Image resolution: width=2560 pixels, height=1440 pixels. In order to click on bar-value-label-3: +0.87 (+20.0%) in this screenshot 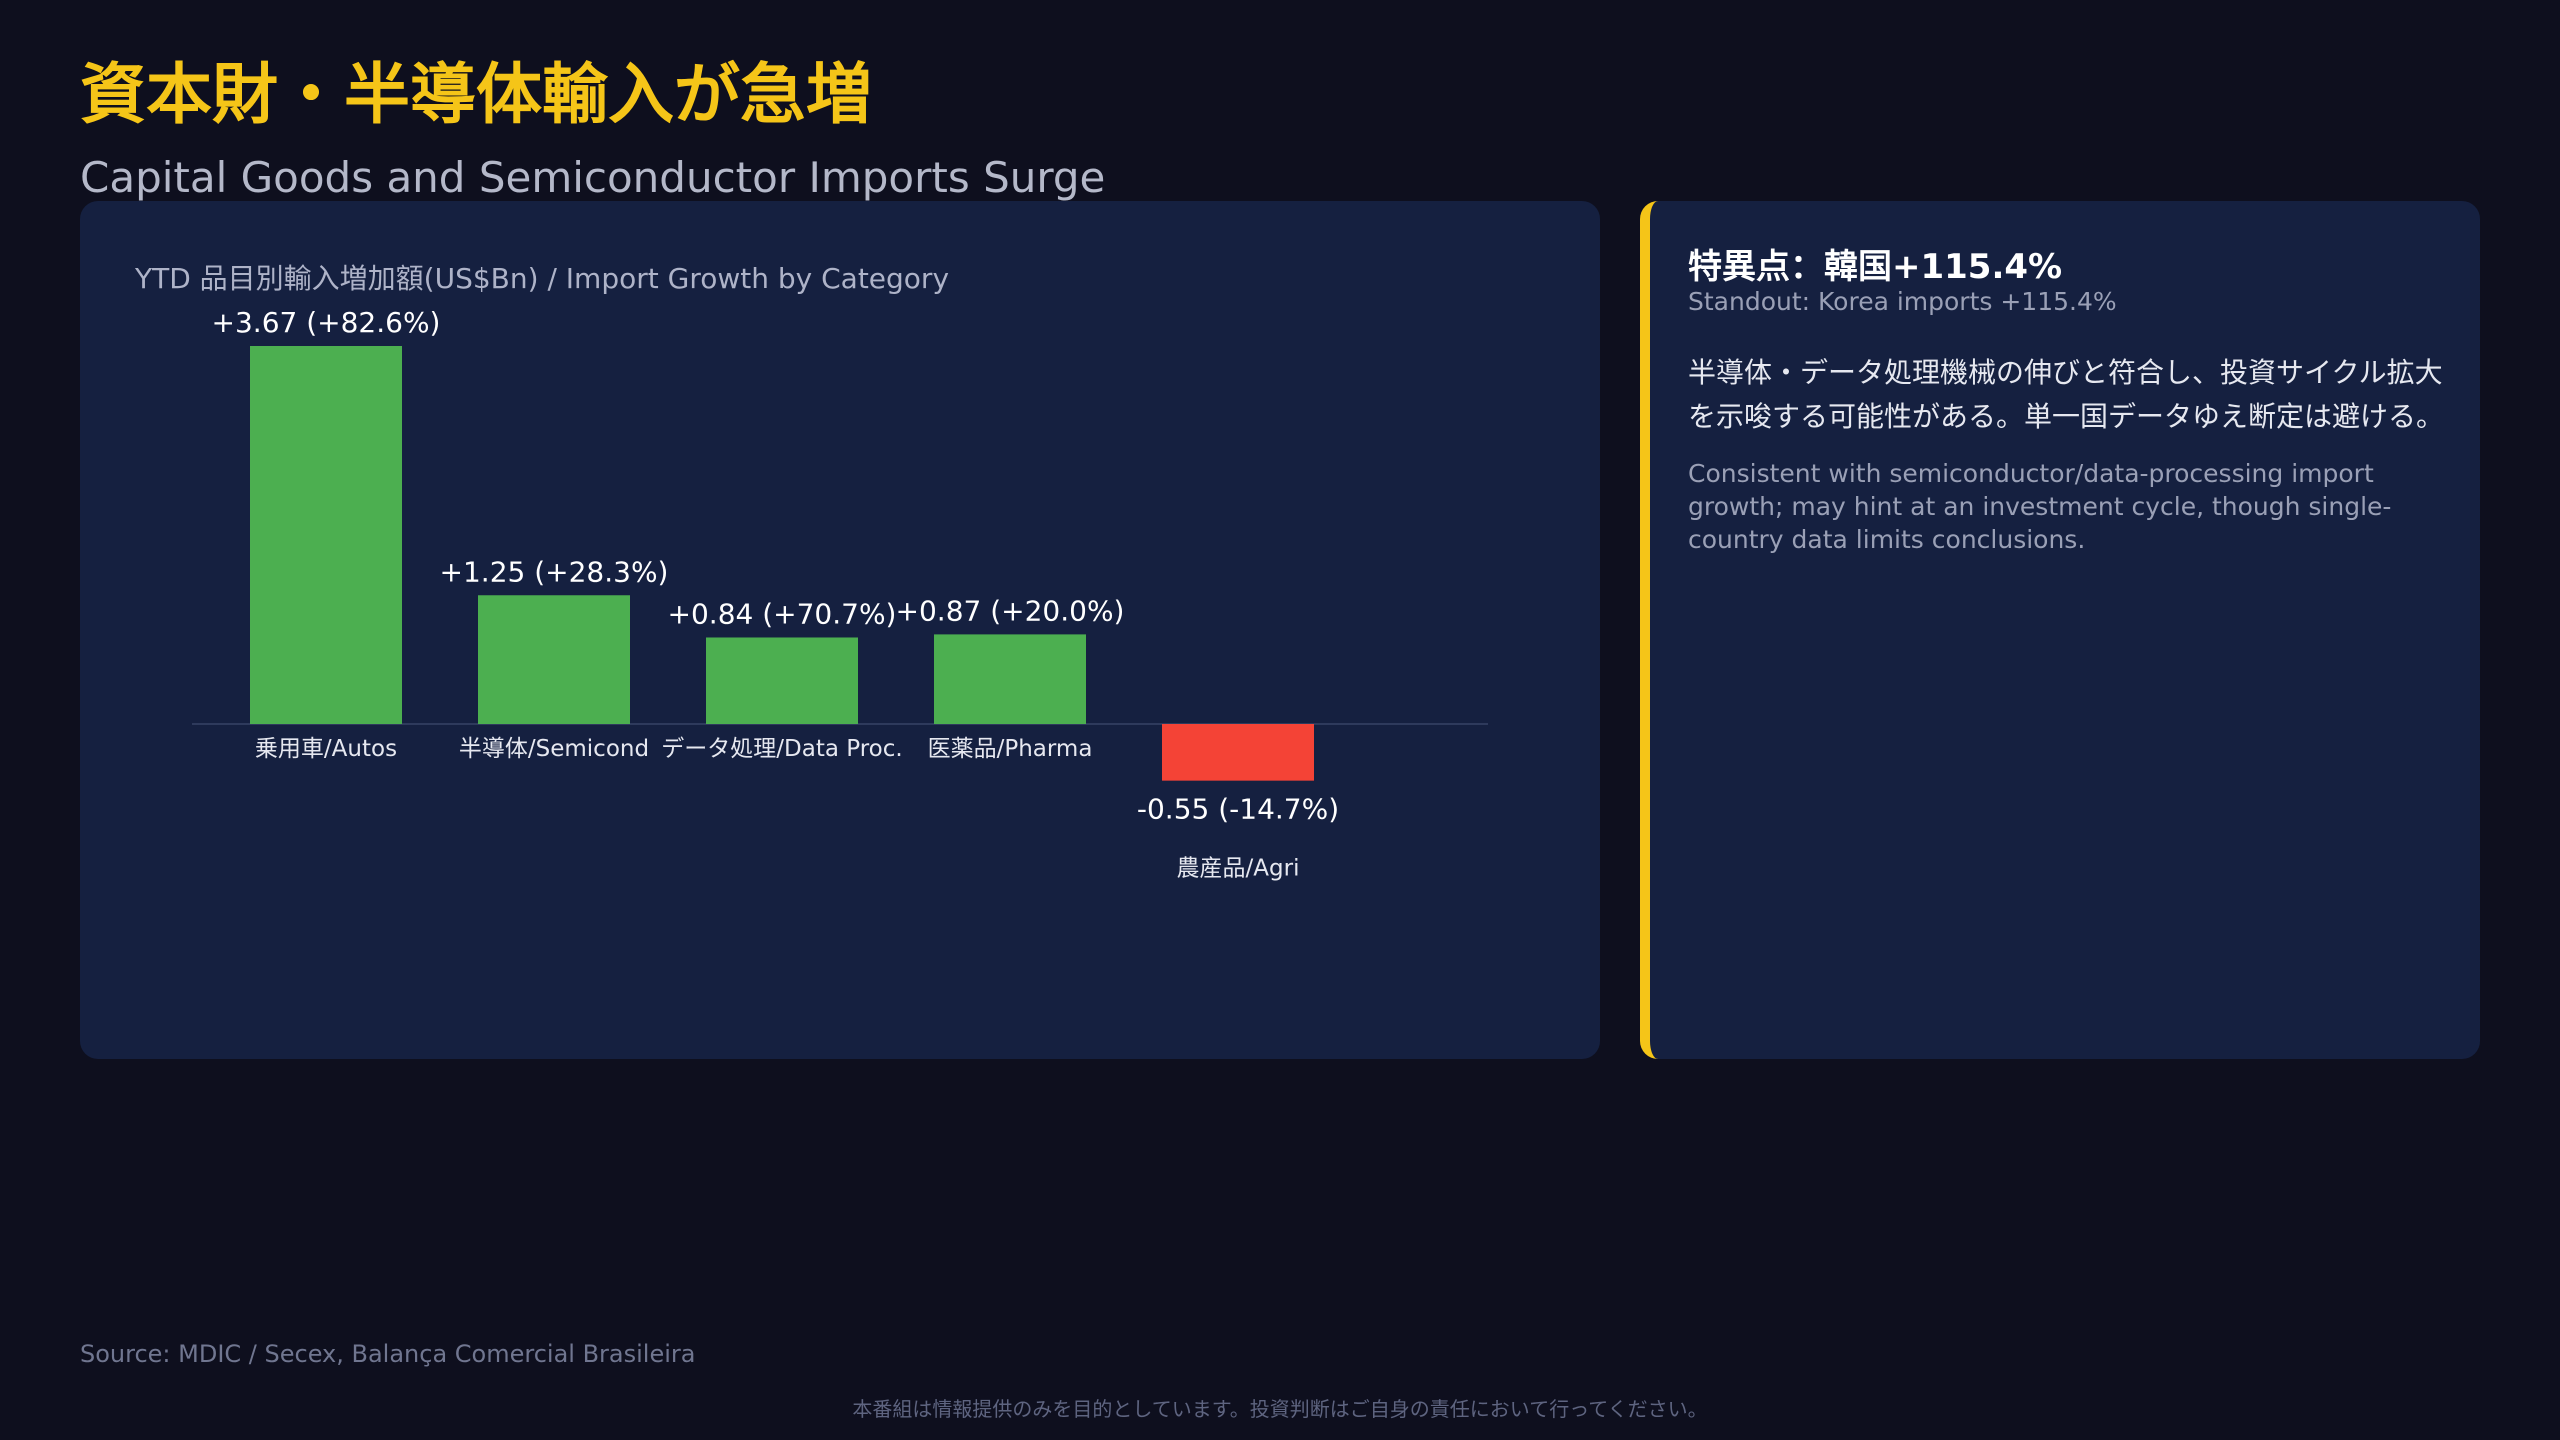, I will do `click(1010, 610)`.